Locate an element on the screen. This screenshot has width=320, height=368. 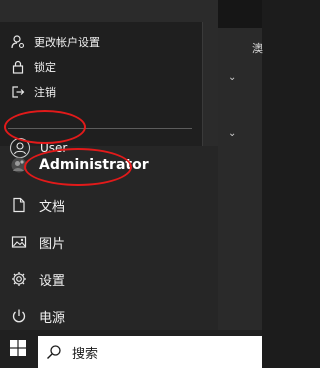
change-account-settings-item: 更改帐户设置 is located at coordinates (100, 42).